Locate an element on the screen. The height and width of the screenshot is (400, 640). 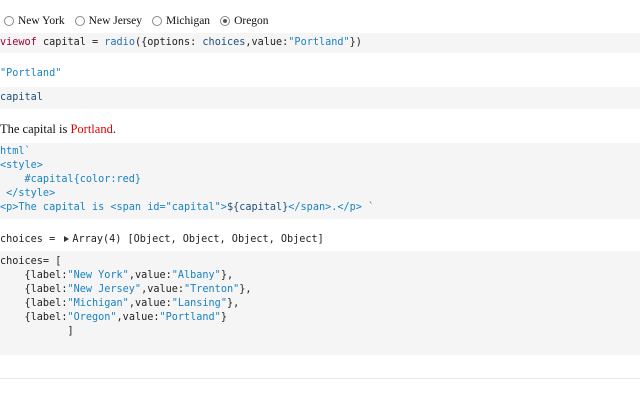
code-line: #capital{color:red} is located at coordinates (320, 180).